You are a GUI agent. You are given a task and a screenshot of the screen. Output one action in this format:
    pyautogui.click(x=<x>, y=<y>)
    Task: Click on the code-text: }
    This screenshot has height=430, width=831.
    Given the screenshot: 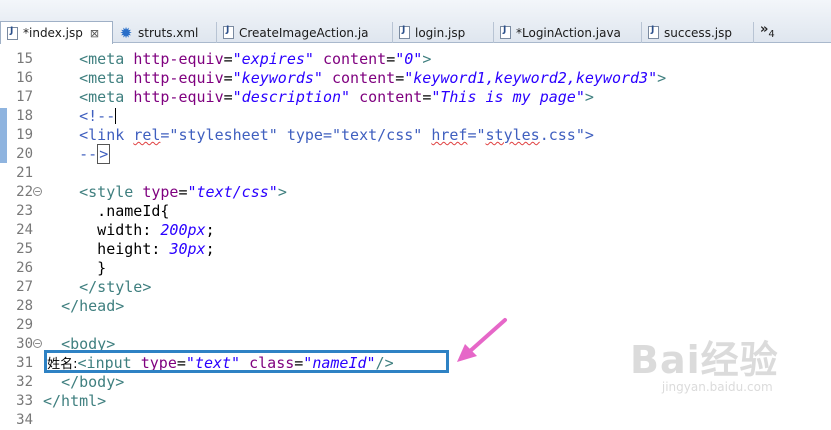 What is the action you would take?
    pyautogui.click(x=74, y=268)
    